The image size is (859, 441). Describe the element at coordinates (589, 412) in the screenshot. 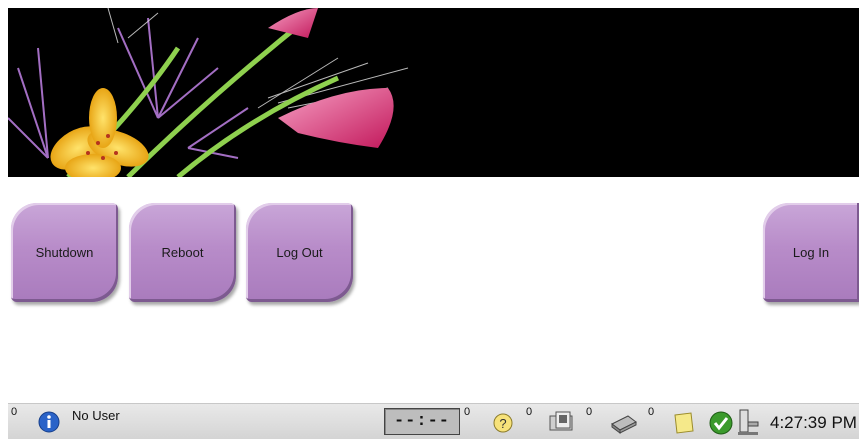

I see `printer-count: 0` at that location.